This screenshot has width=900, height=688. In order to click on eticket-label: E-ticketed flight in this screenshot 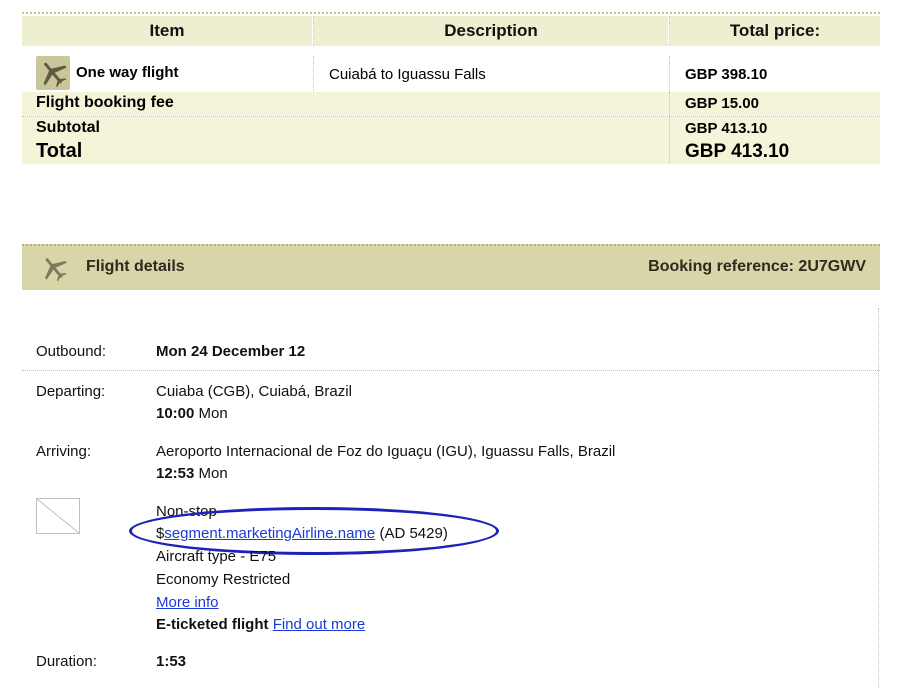, I will do `click(212, 624)`.